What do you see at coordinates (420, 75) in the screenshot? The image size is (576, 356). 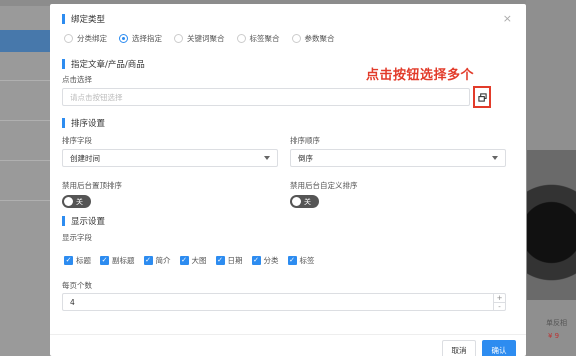 I see `annotation-callout: 点击按钮选择多个` at bounding box center [420, 75].